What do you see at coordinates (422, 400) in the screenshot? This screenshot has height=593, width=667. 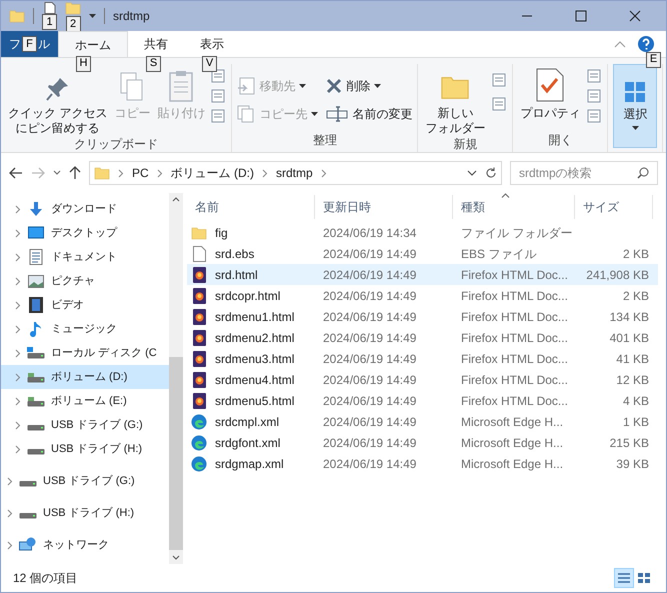 I see `file-row: srdmenu5.html 2024/06/19 14:49 Firefox HTML Doc... 4 KB` at bounding box center [422, 400].